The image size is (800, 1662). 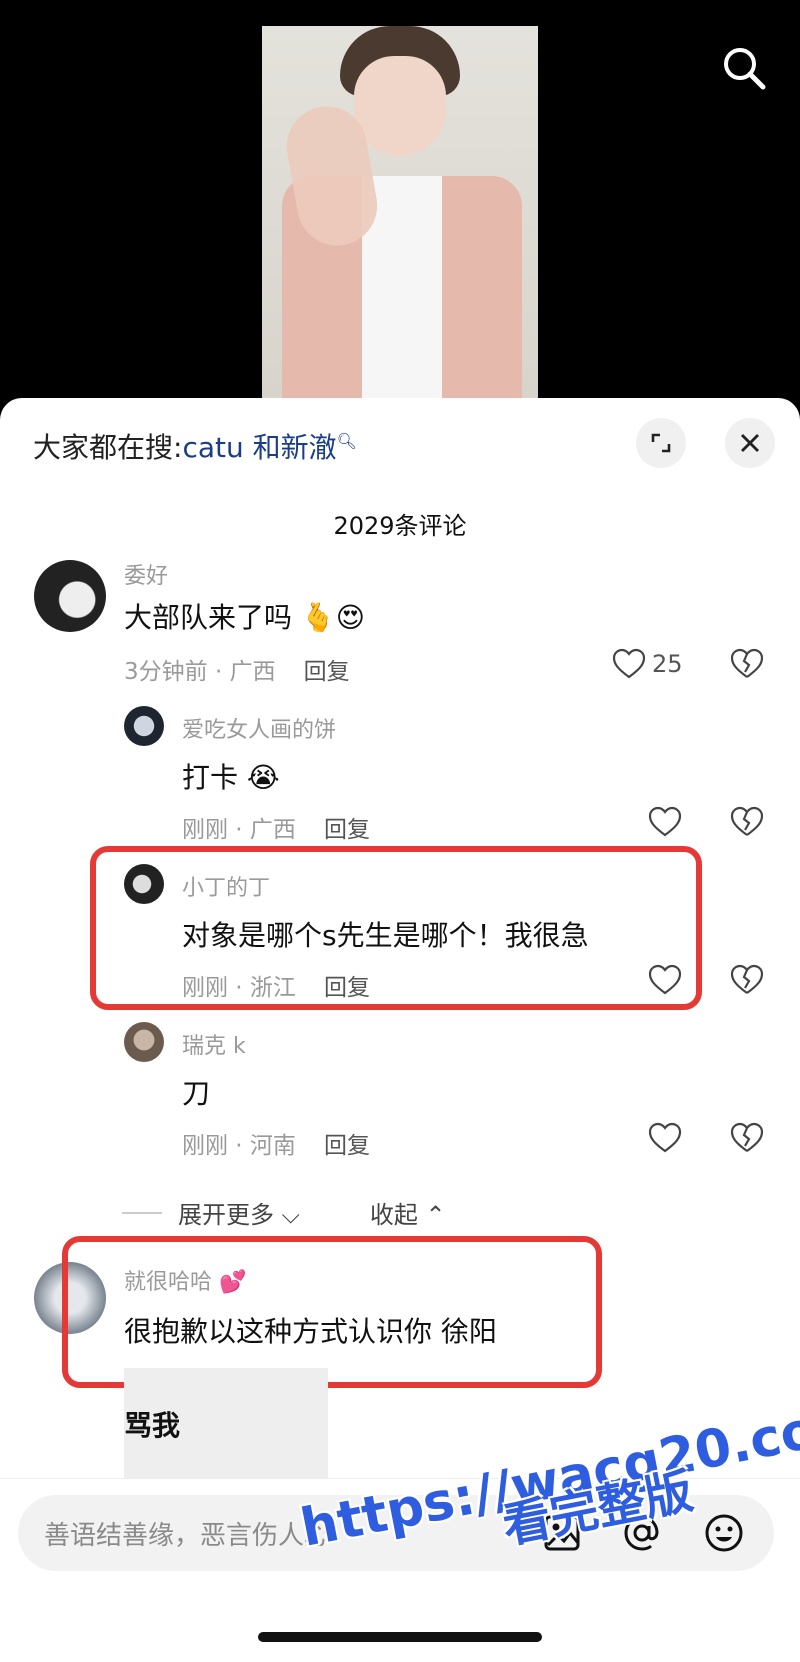 I want to click on comment-author: 瑞克 k, so click(x=214, y=1044).